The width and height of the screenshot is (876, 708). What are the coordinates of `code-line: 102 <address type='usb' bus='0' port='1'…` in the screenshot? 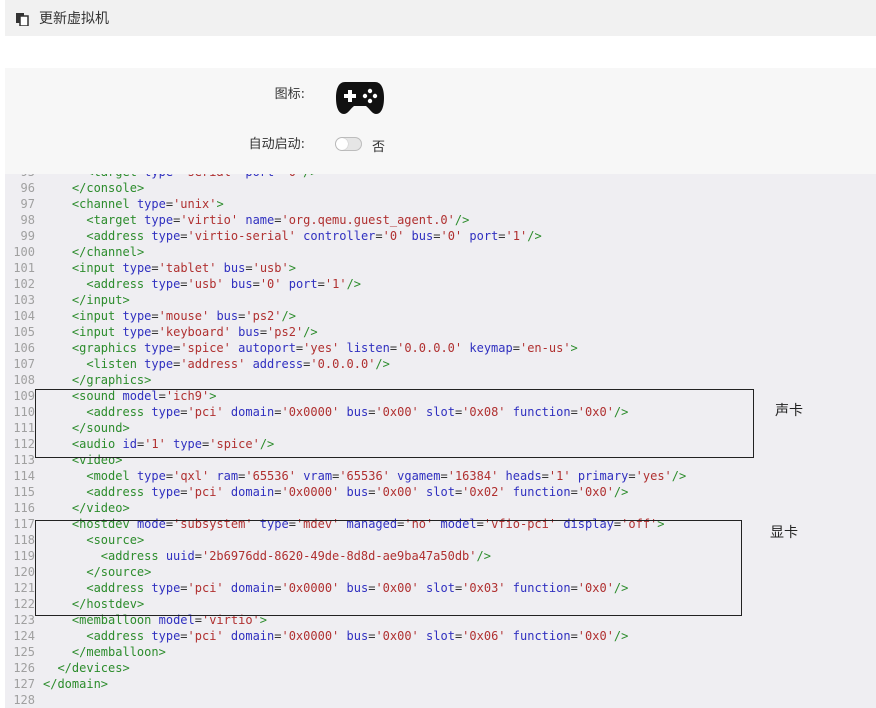 It's located at (440, 284).